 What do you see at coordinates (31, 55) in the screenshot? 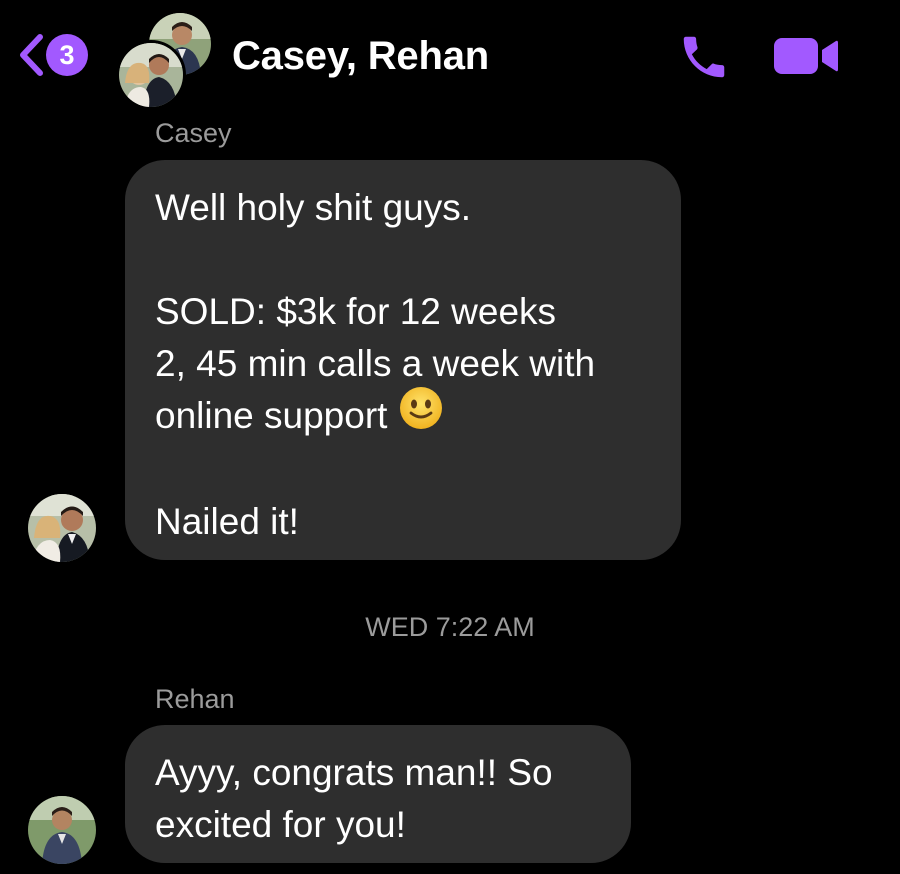
I see `chevron-left-icon` at bounding box center [31, 55].